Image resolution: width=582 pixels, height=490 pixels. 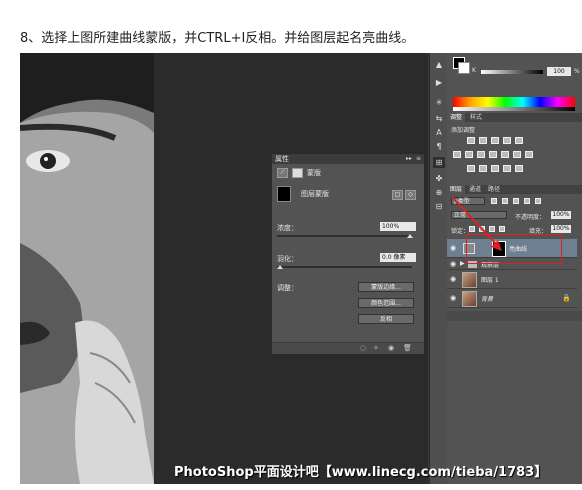 What do you see at coordinates (476, 223) in the screenshot?
I see `annotation-arrow` at bounding box center [476, 223].